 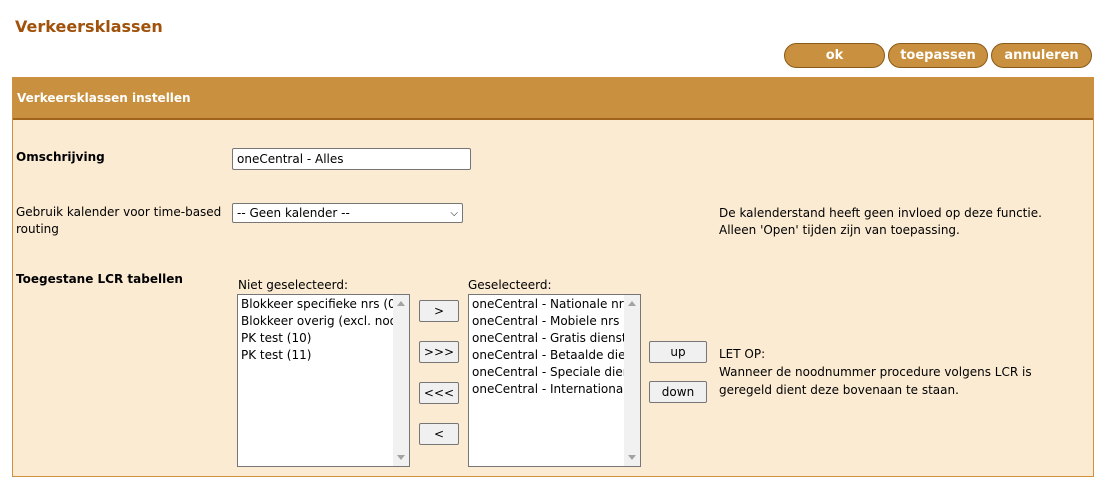 I want to click on calendar-label-line1: Gebruik kalender voor time-based, so click(x=119, y=212).